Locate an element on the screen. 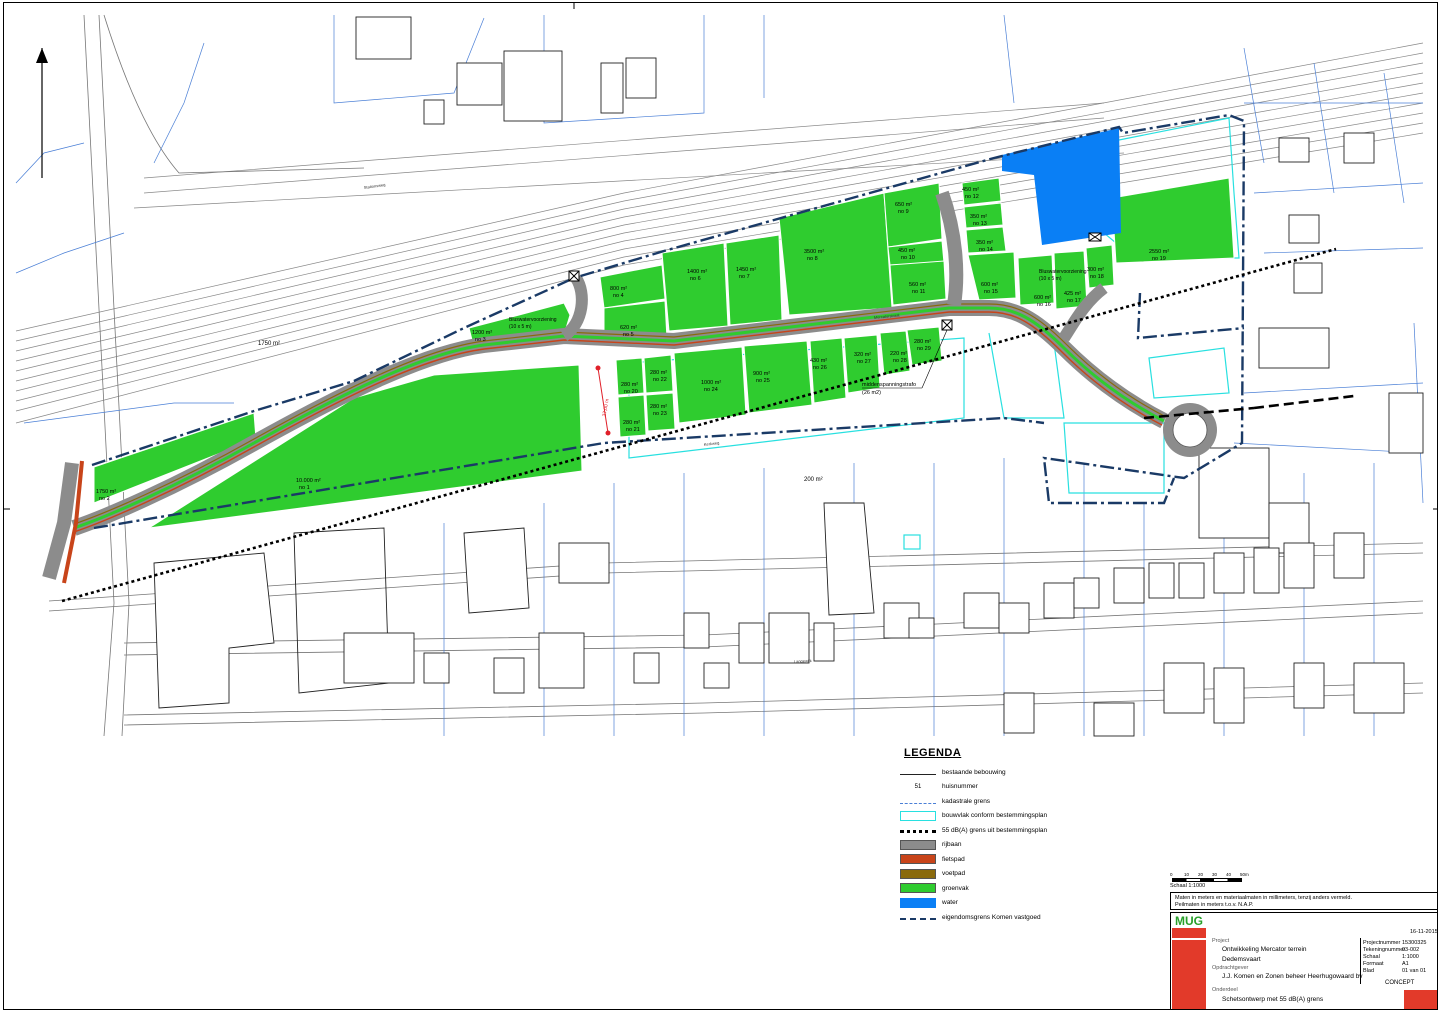  plot-area-label: 3500 m² is located at coordinates (814, 252).